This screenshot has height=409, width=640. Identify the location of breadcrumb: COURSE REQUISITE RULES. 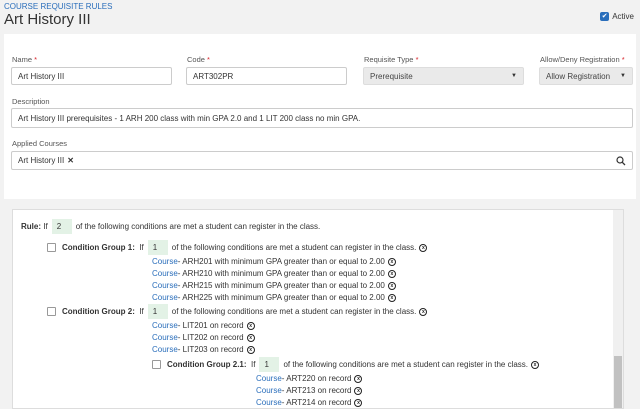
(58, 6).